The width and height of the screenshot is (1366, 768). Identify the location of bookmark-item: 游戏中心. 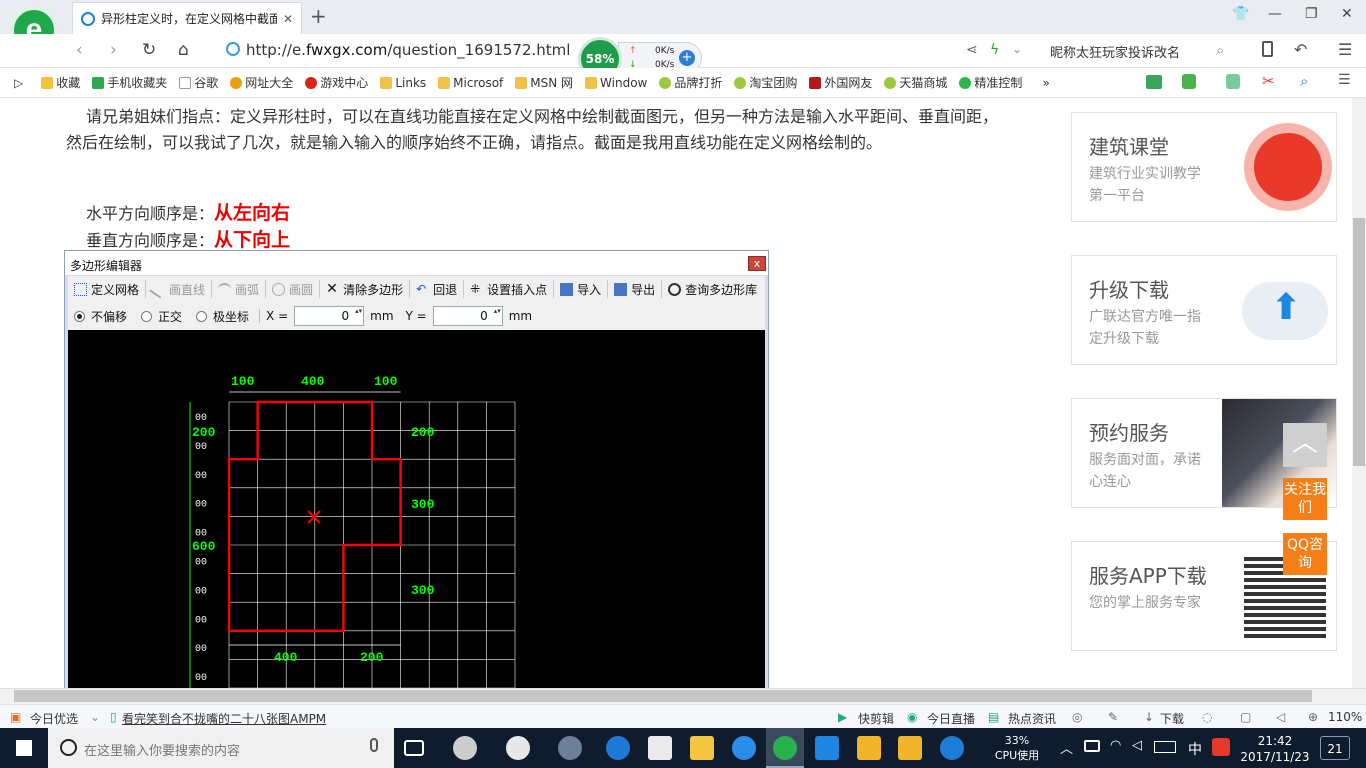
(336, 82).